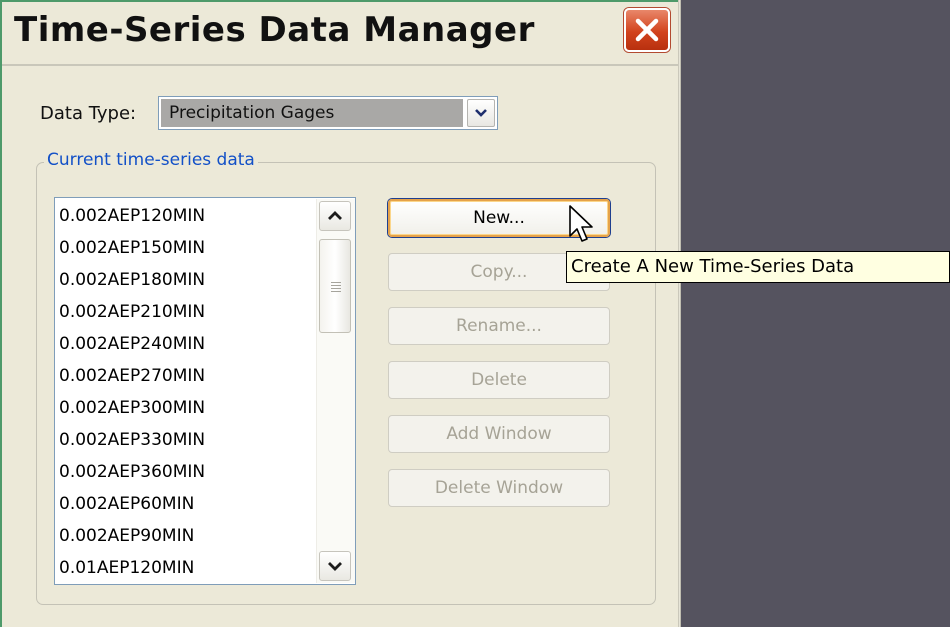 Image resolution: width=950 pixels, height=627 pixels. What do you see at coordinates (151, 160) in the screenshot?
I see `group-legend: Current time-series data` at bounding box center [151, 160].